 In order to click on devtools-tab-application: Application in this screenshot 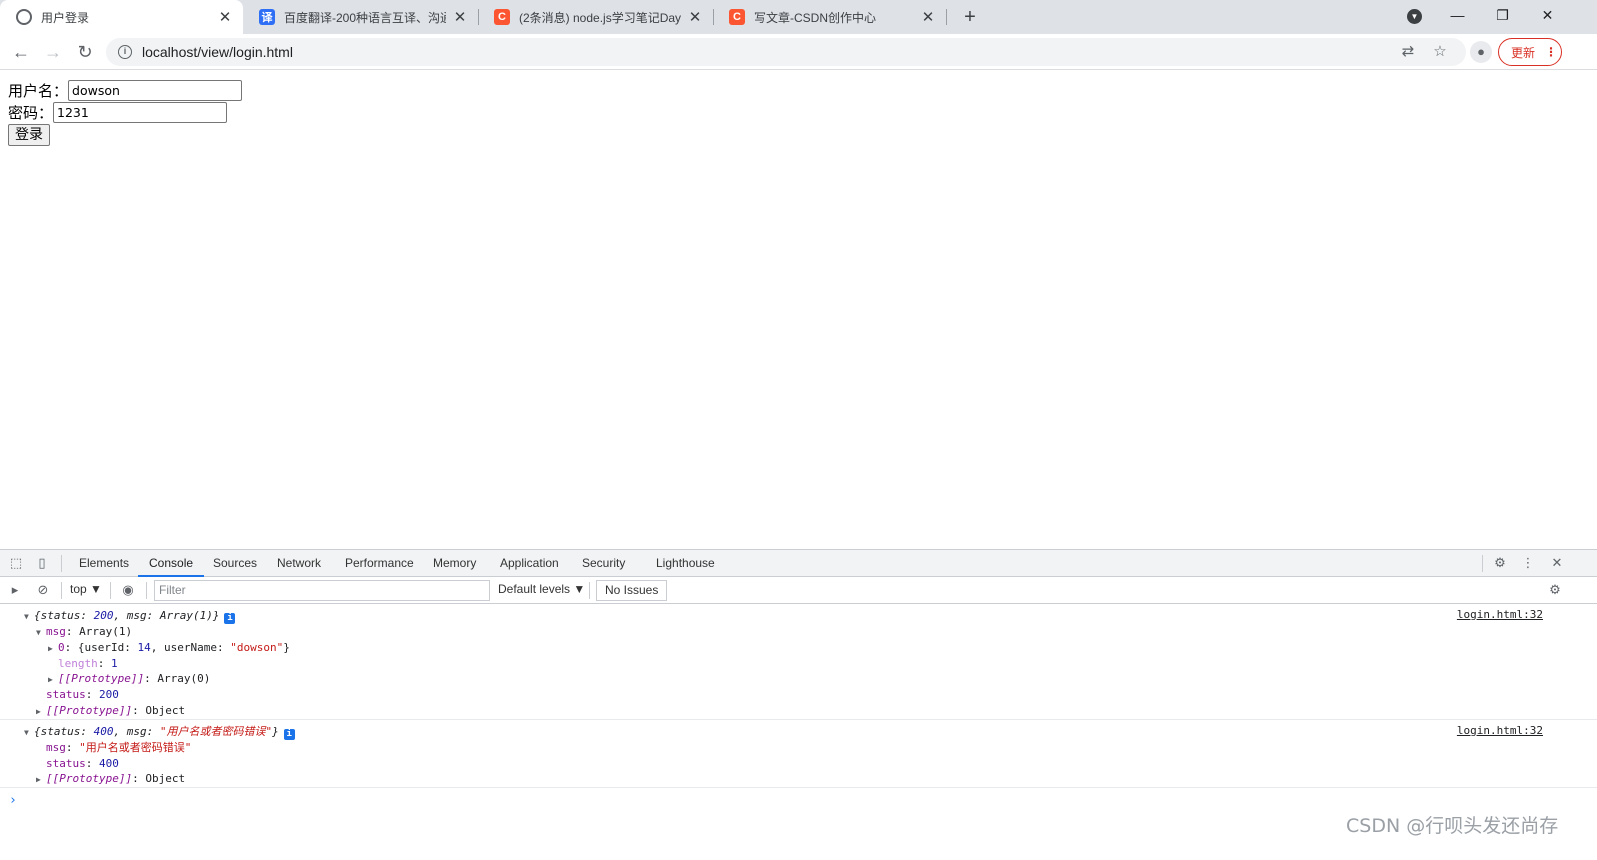, I will do `click(529, 563)`.